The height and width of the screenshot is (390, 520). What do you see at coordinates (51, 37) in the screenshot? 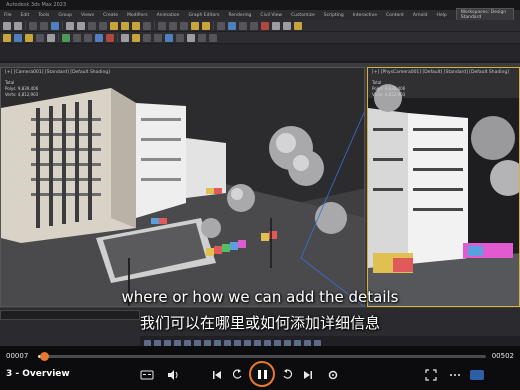
I see `shape-icon` at bounding box center [51, 37].